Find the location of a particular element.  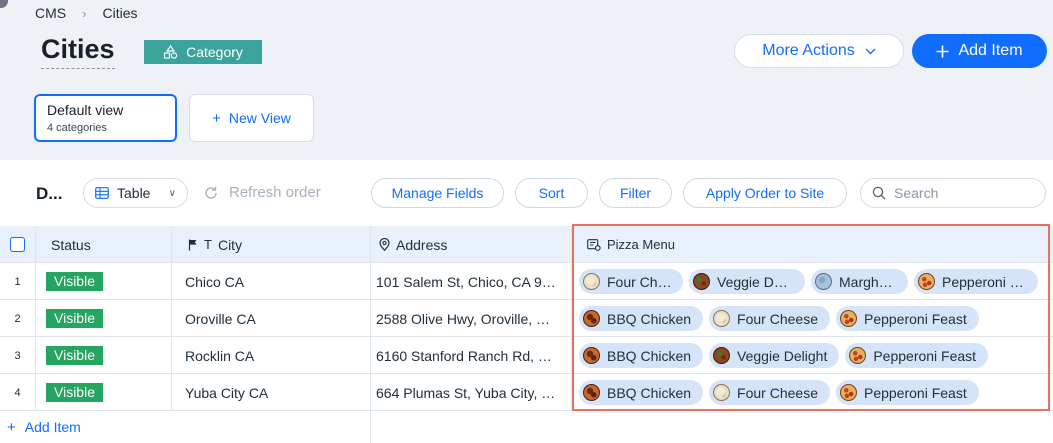

reference-icon is located at coordinates (594, 244).